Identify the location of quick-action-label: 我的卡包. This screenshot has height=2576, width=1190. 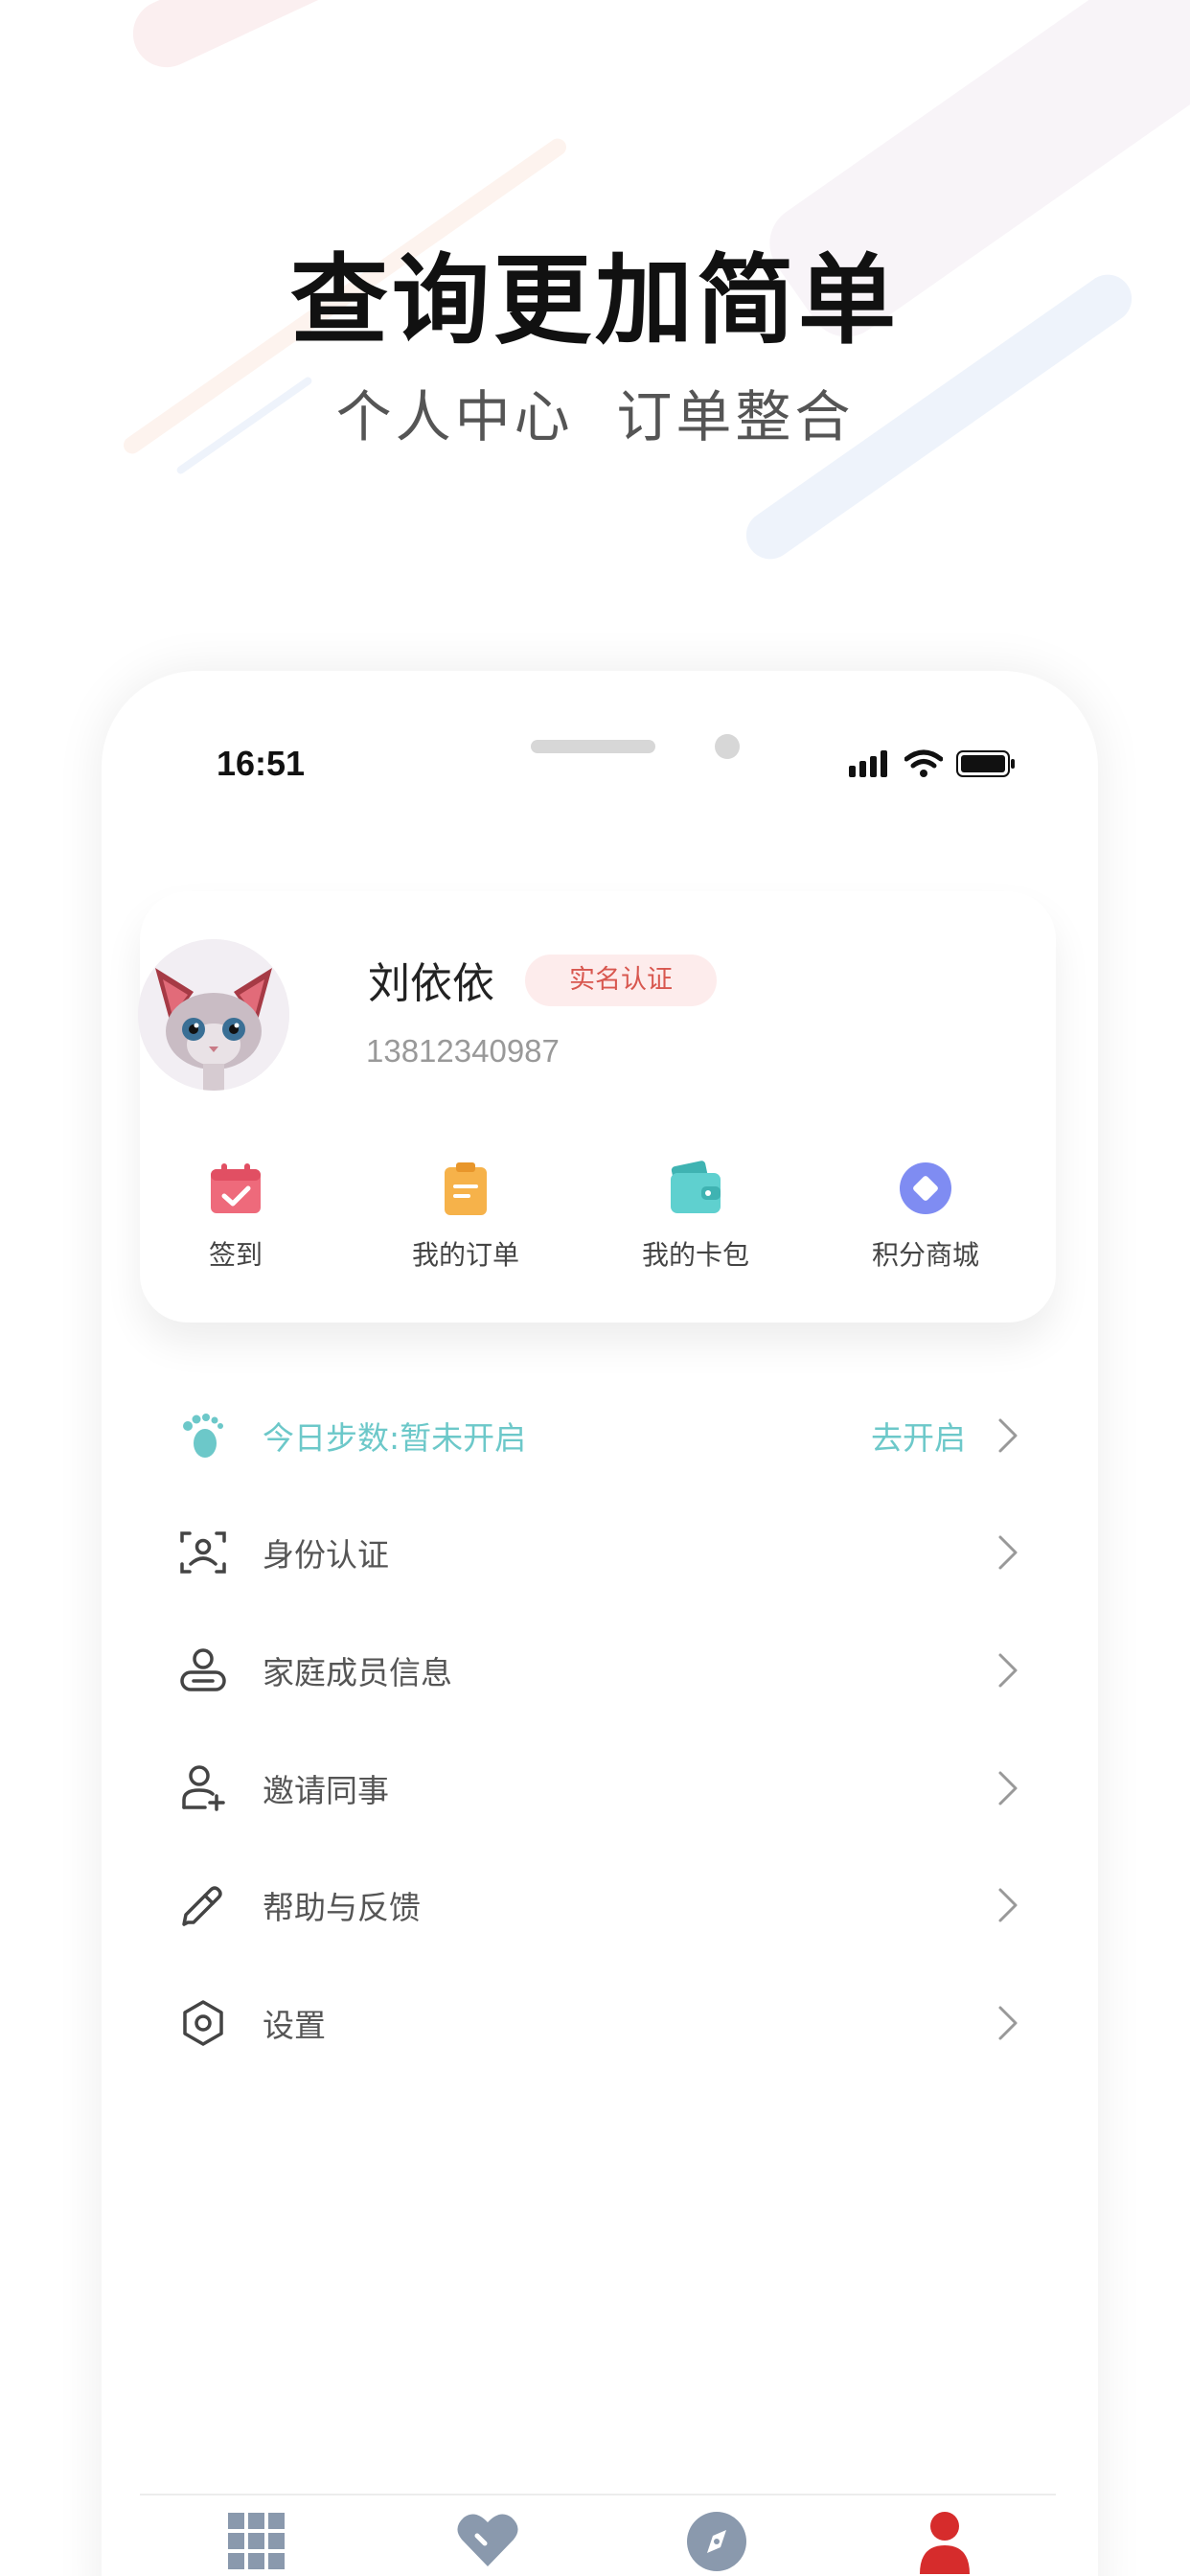
(695, 1255).